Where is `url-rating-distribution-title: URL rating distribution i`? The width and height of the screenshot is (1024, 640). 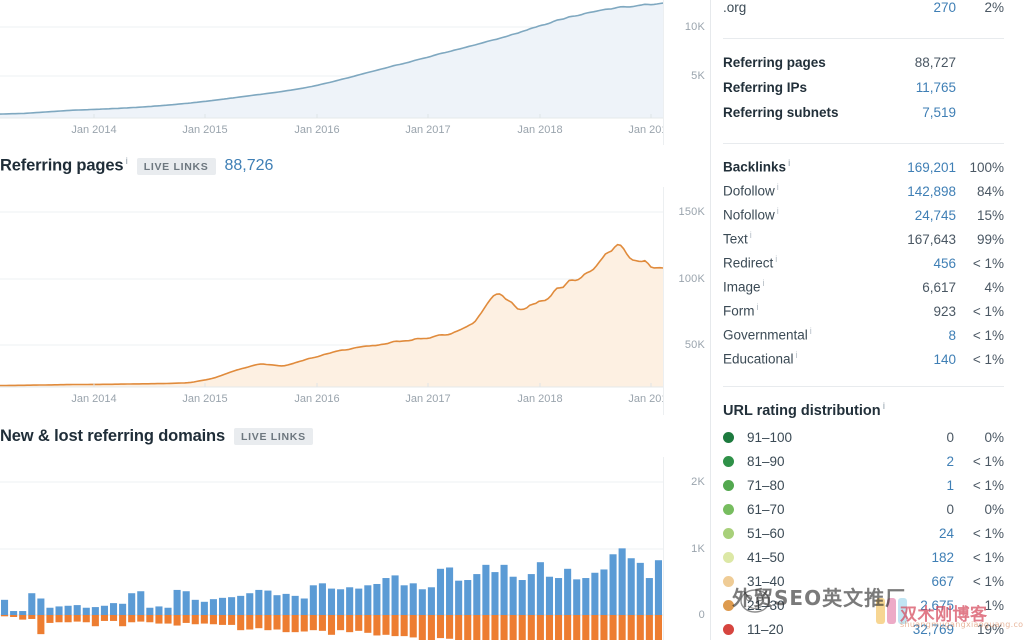 url-rating-distribution-title: URL rating distribution i is located at coordinates (804, 410).